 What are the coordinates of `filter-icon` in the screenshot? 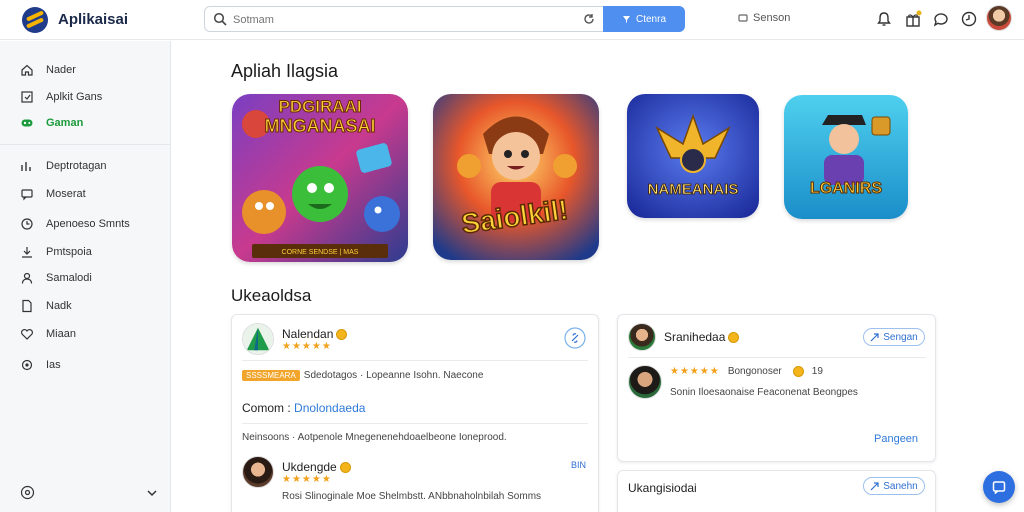 It's located at (626, 19).